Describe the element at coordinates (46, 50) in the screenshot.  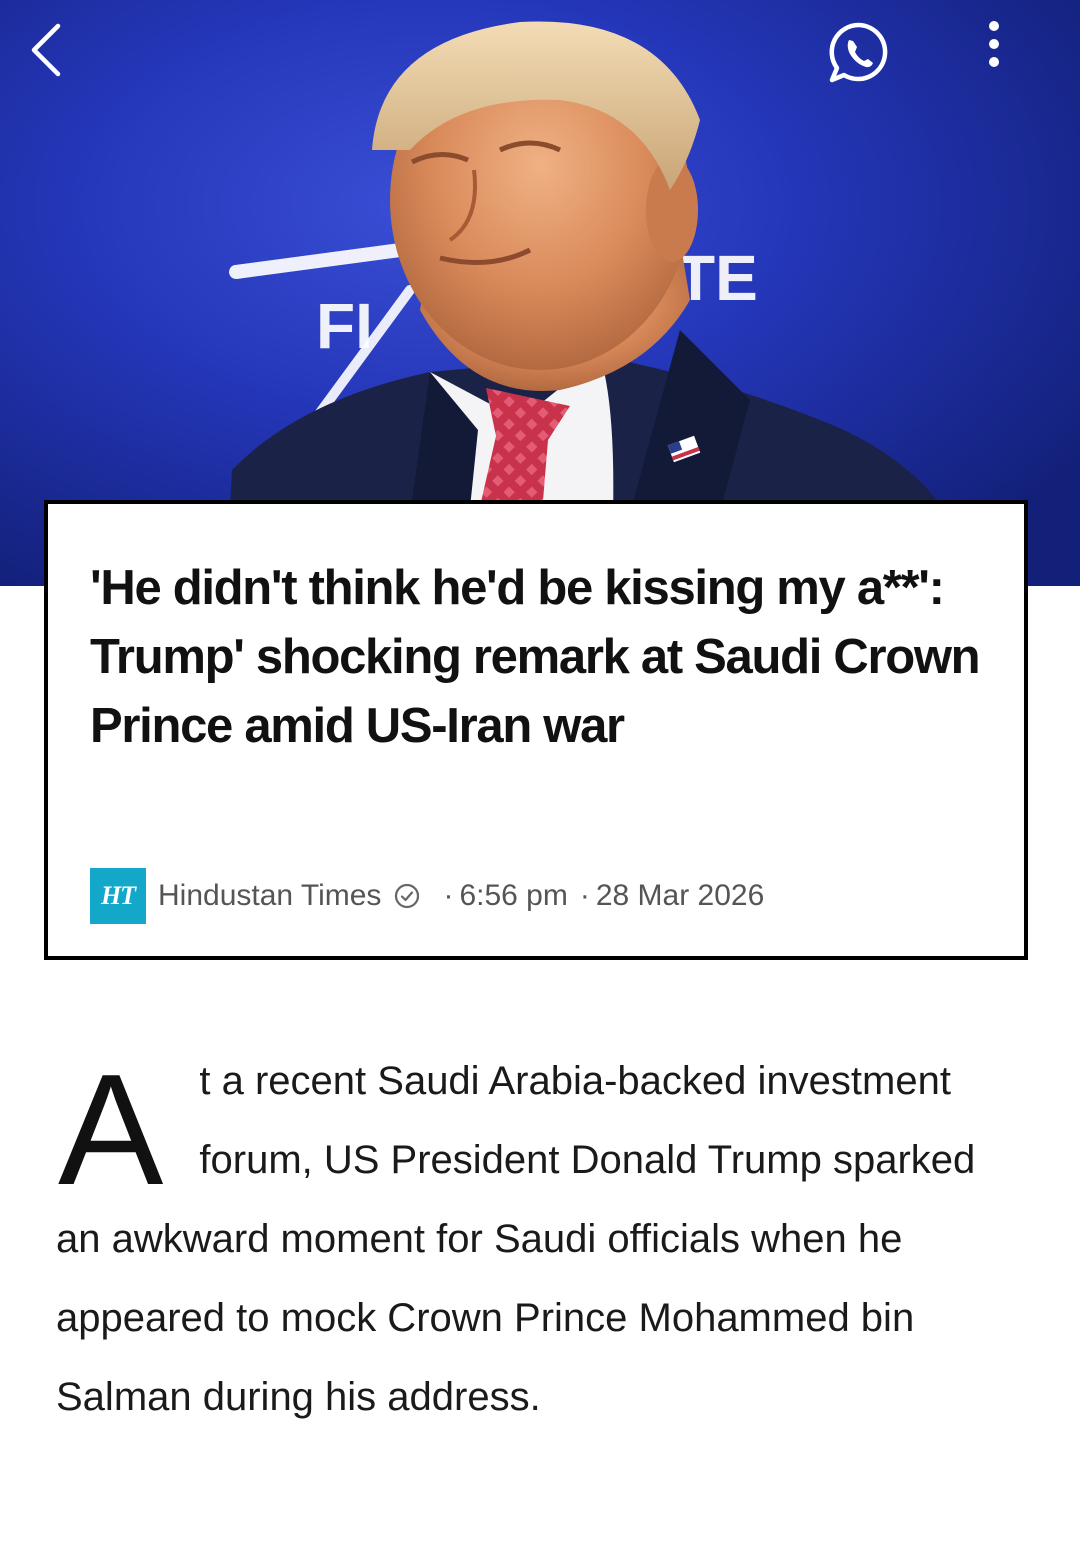
I see `chevron-left-icon` at that location.